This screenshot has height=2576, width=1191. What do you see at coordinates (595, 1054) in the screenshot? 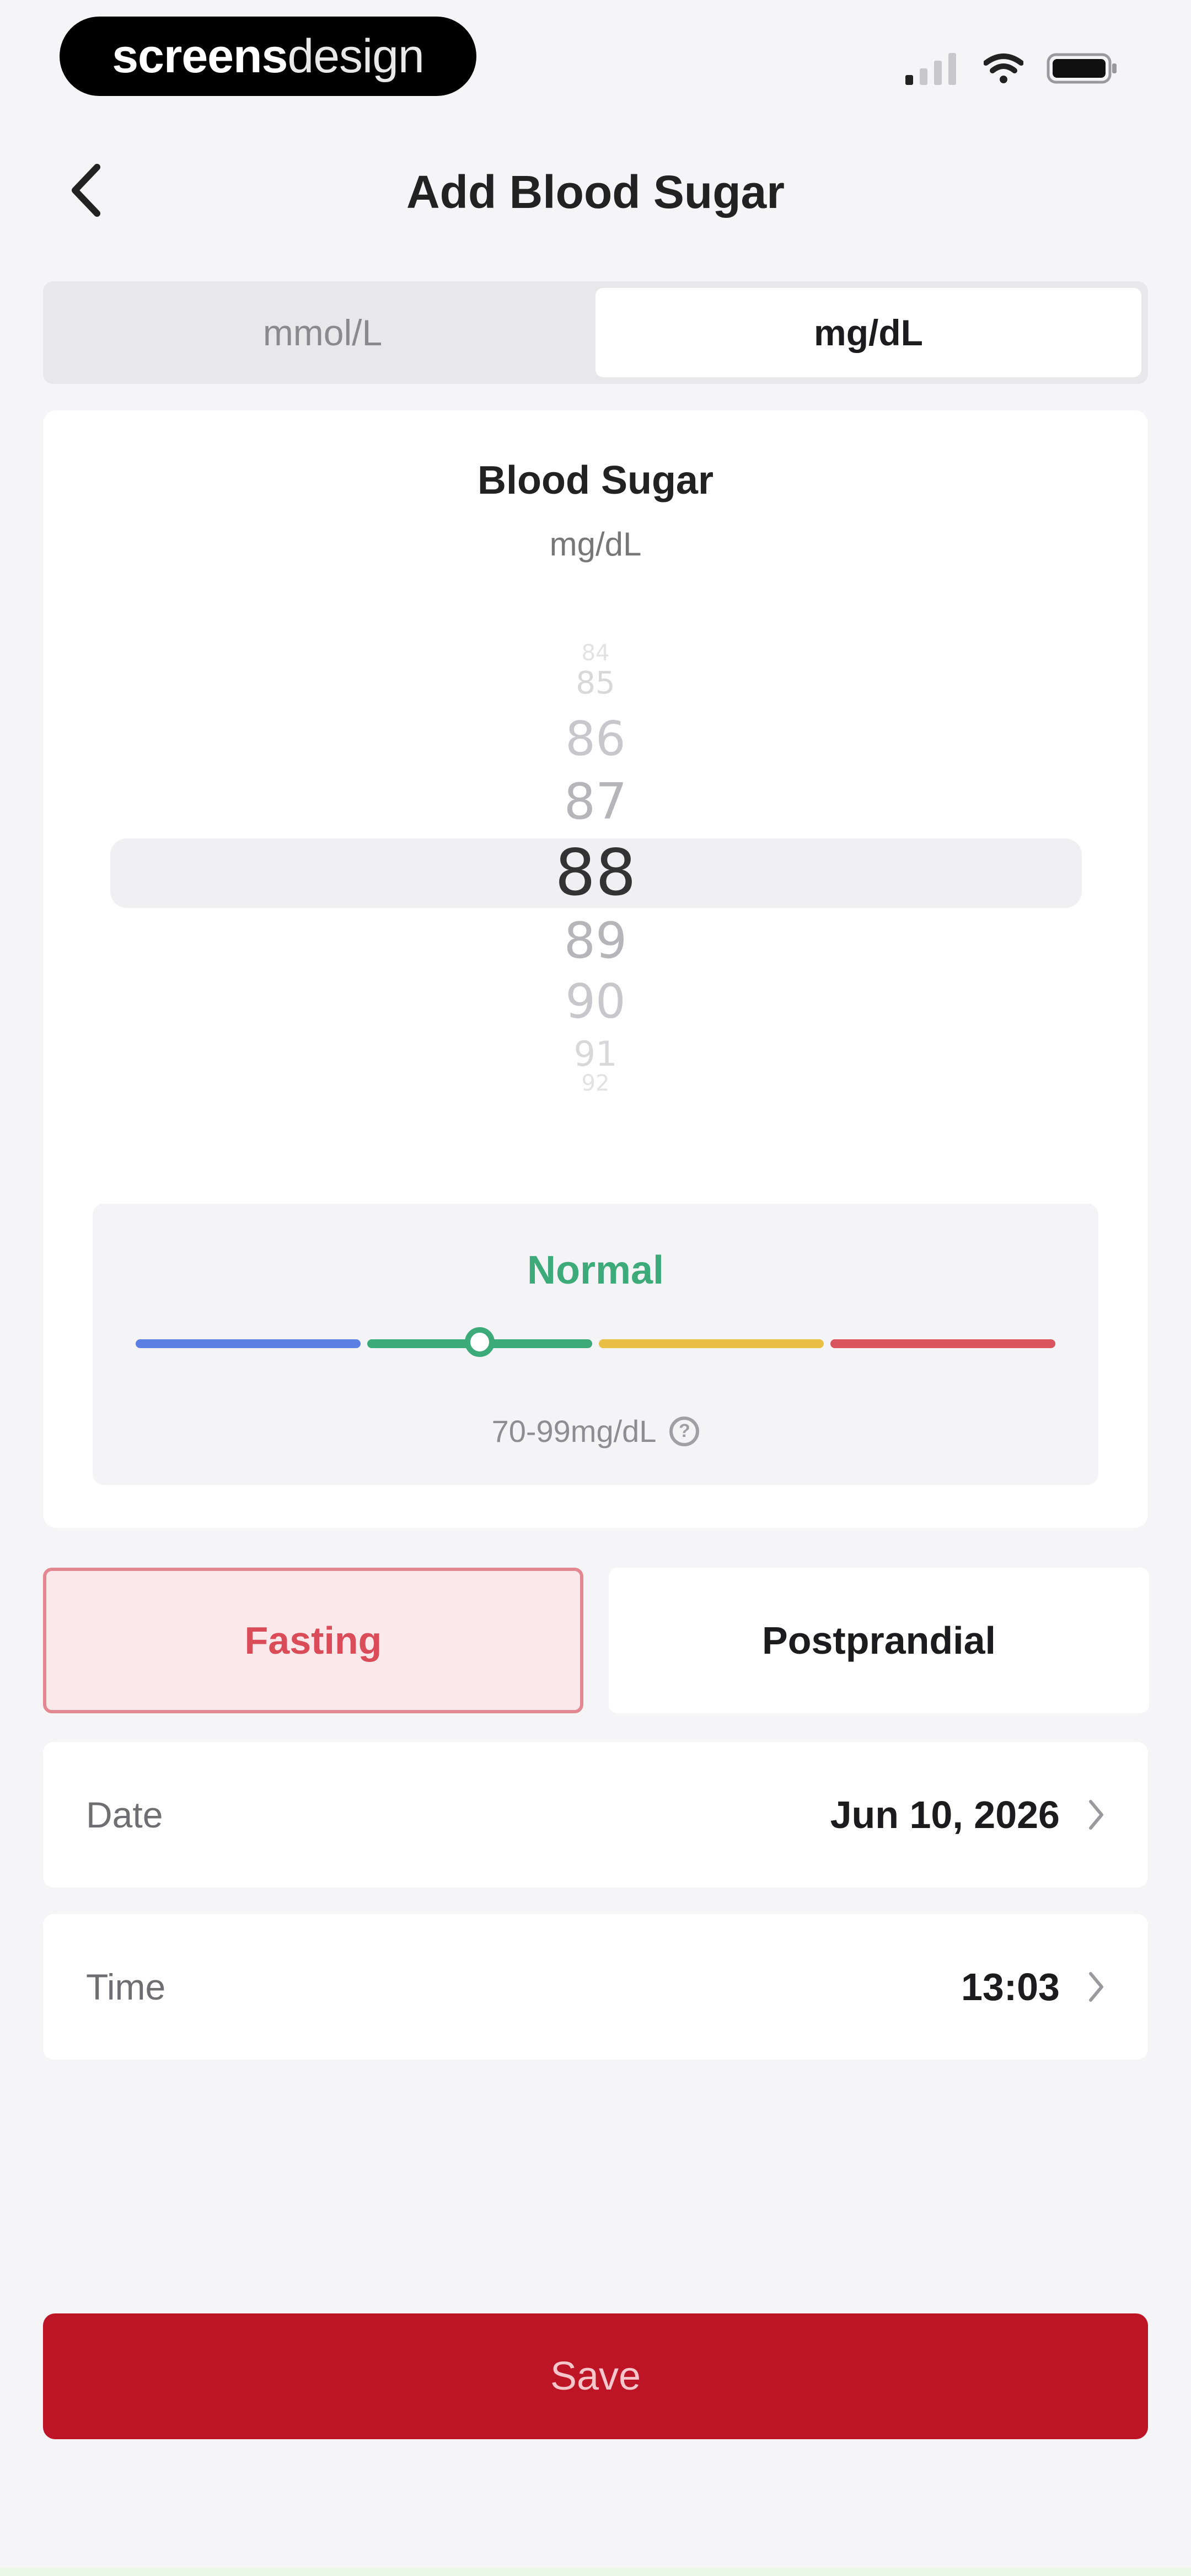
I see `picker-value: 91` at bounding box center [595, 1054].